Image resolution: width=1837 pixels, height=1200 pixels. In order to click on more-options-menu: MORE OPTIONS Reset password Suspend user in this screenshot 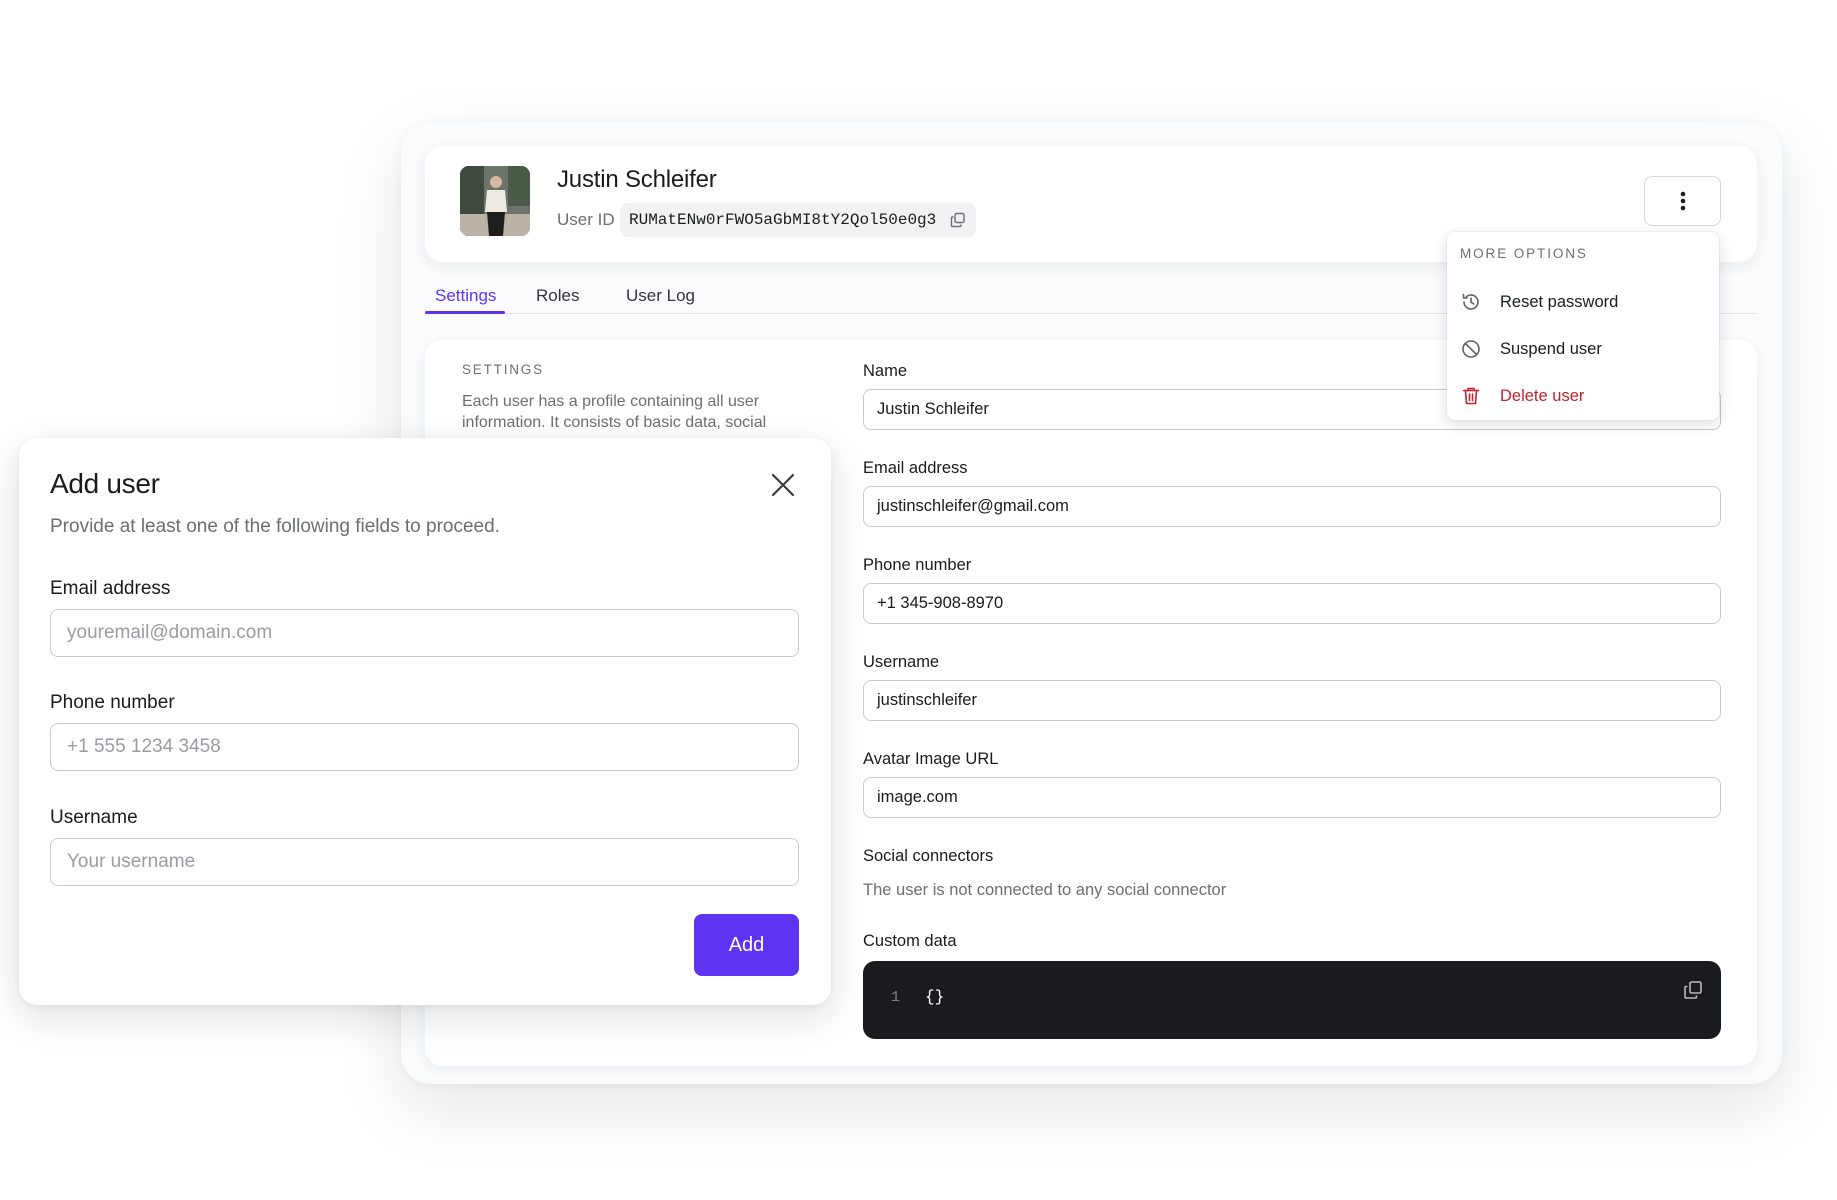, I will do `click(1583, 326)`.